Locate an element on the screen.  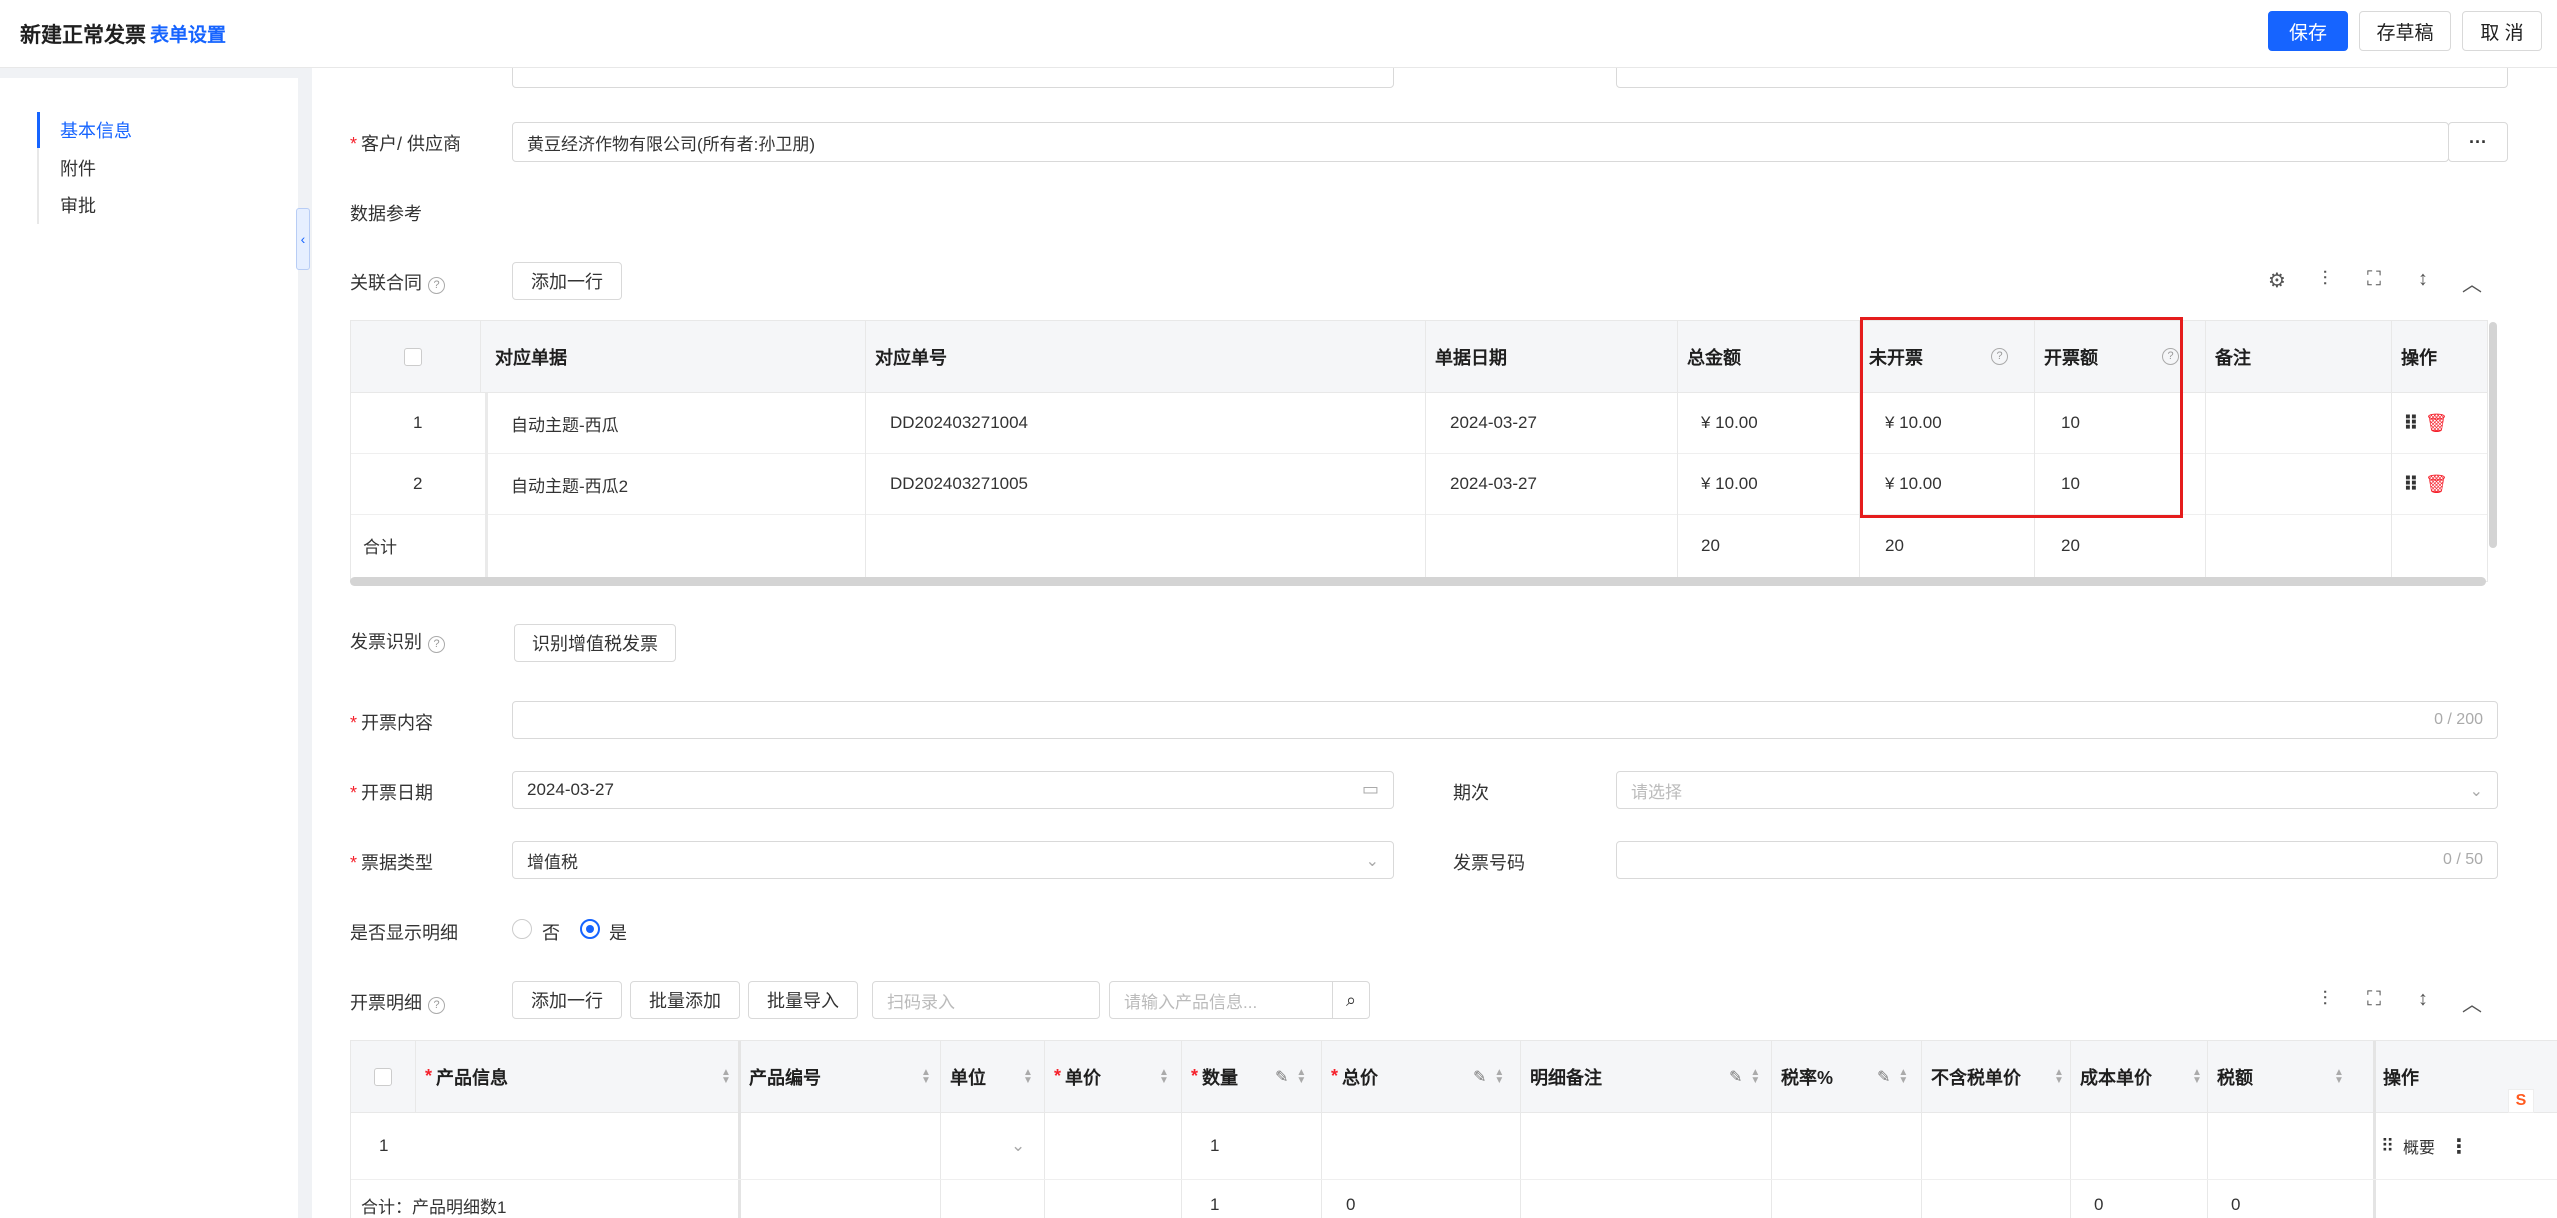
summary-invoiced: 20 is located at coordinates (2070, 545).